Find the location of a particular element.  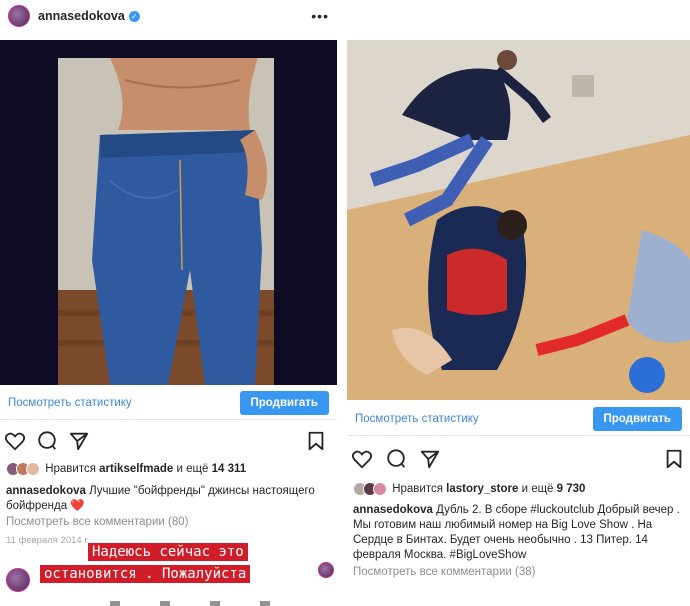

verified-icon: ✓ is located at coordinates (134, 16).